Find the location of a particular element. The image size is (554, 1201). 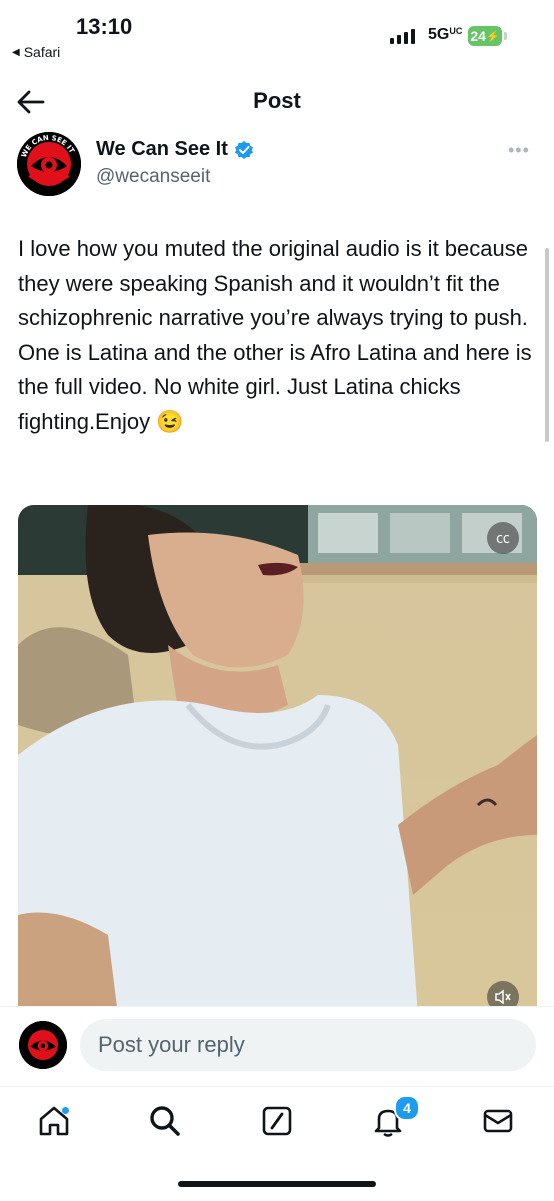

battery-level: 24 is located at coordinates (478, 36).